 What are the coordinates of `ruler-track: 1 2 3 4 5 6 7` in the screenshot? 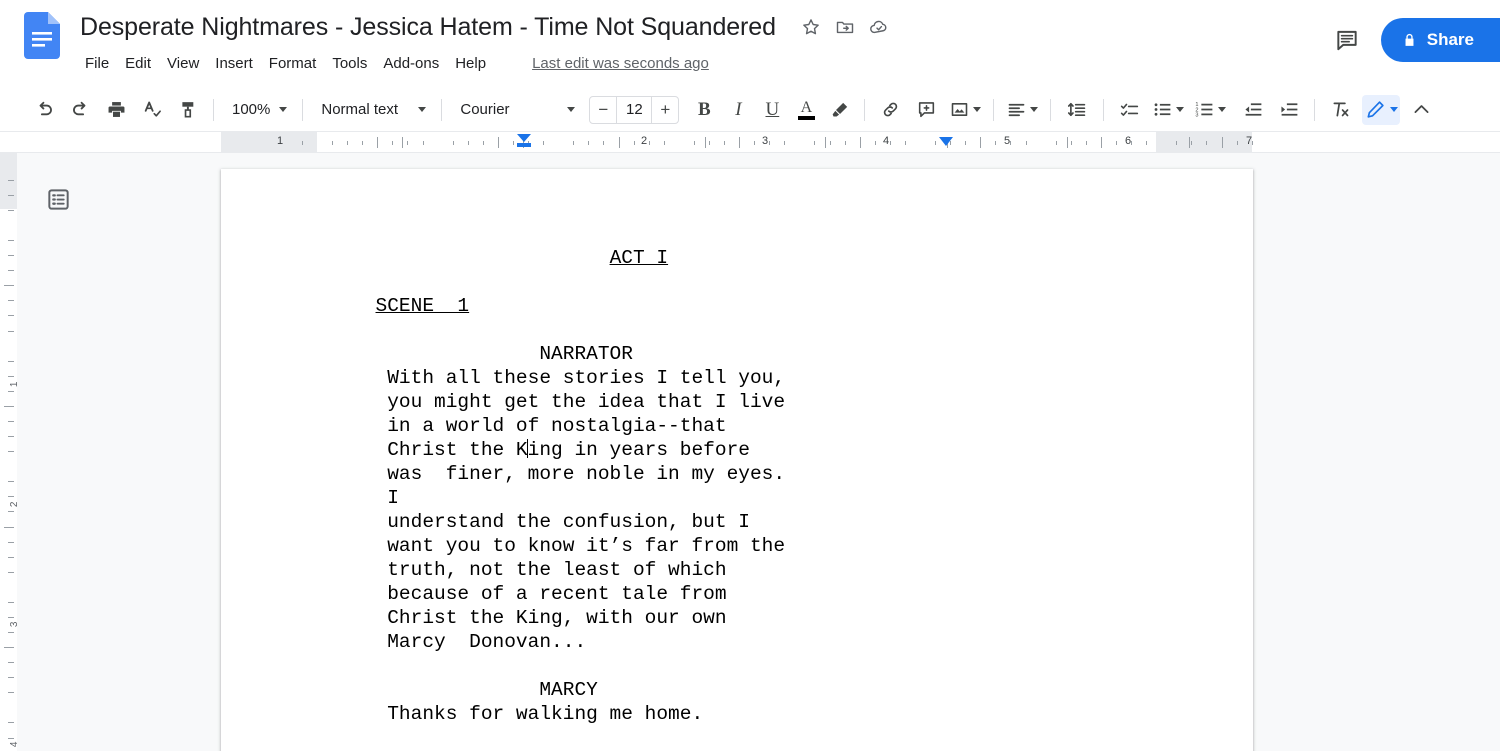 It's located at (750, 142).